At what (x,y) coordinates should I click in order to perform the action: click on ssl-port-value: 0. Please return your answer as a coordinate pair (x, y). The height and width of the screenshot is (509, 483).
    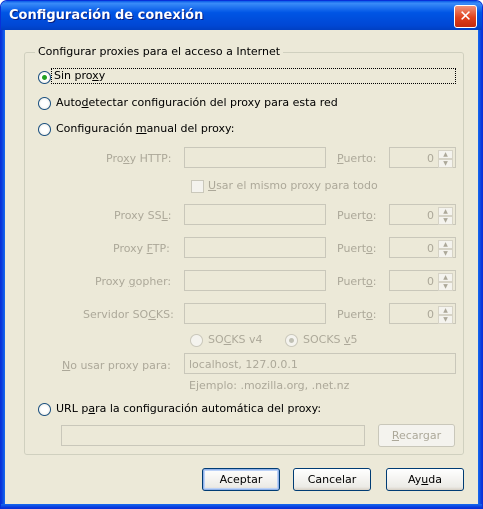
    Looking at the image, I should click on (430, 215).